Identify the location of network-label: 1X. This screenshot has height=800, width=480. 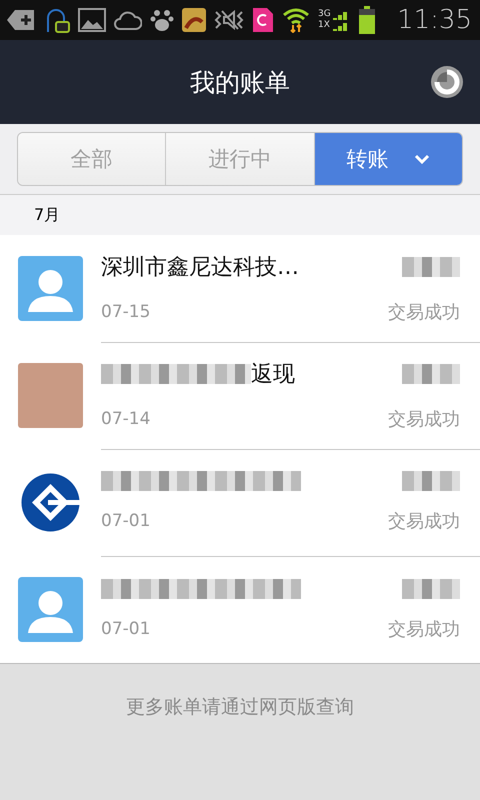
(324, 25).